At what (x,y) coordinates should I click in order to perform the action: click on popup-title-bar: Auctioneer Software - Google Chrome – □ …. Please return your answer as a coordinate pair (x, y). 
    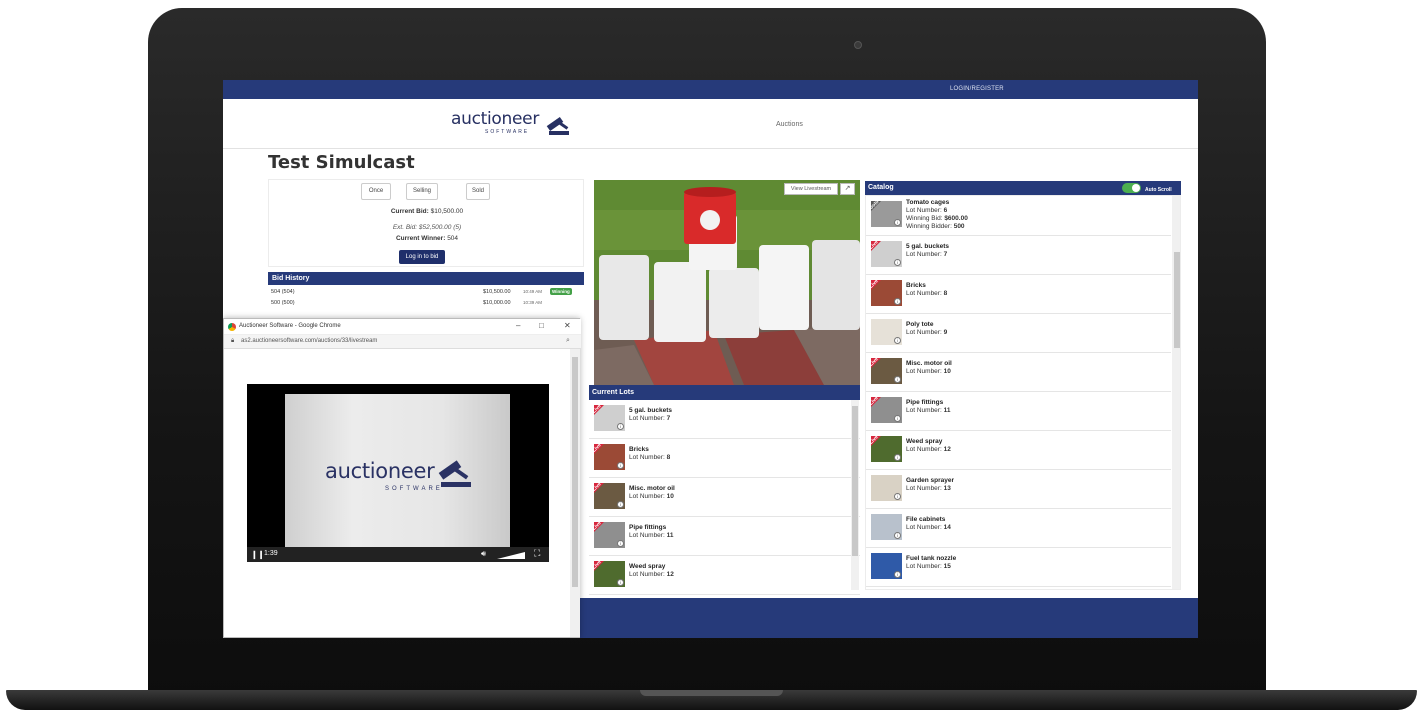
    Looking at the image, I should click on (402, 327).